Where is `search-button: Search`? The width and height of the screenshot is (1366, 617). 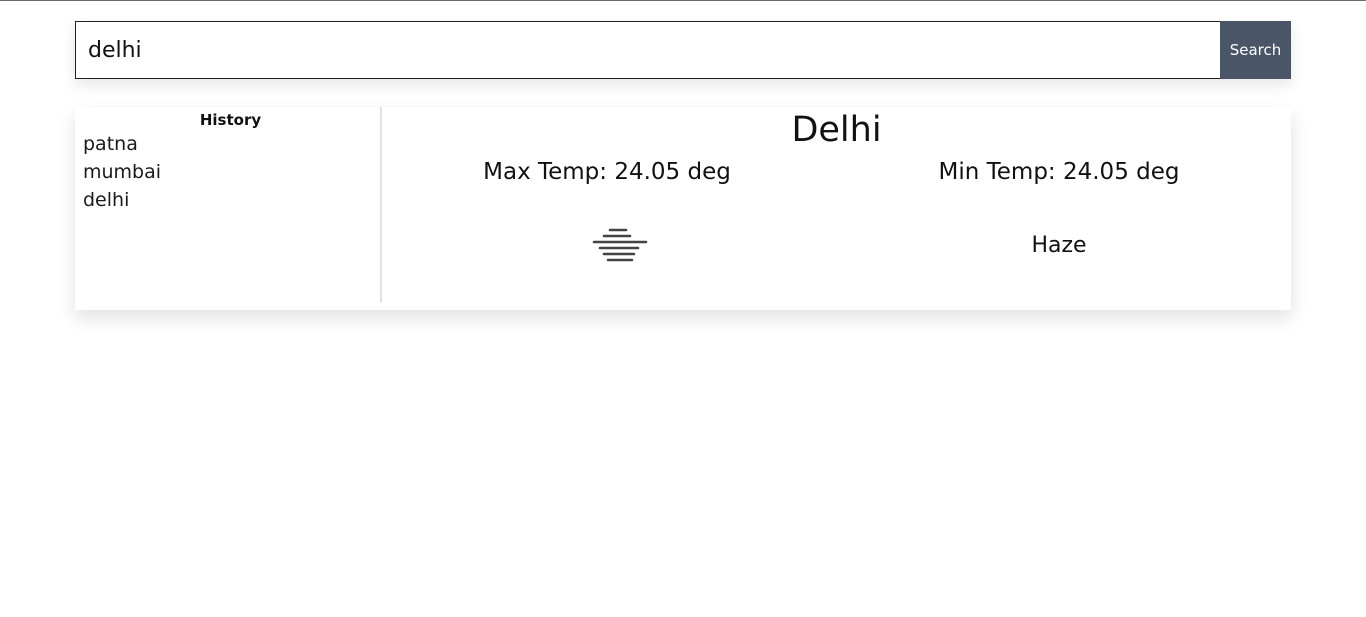
search-button: Search is located at coordinates (1255, 50).